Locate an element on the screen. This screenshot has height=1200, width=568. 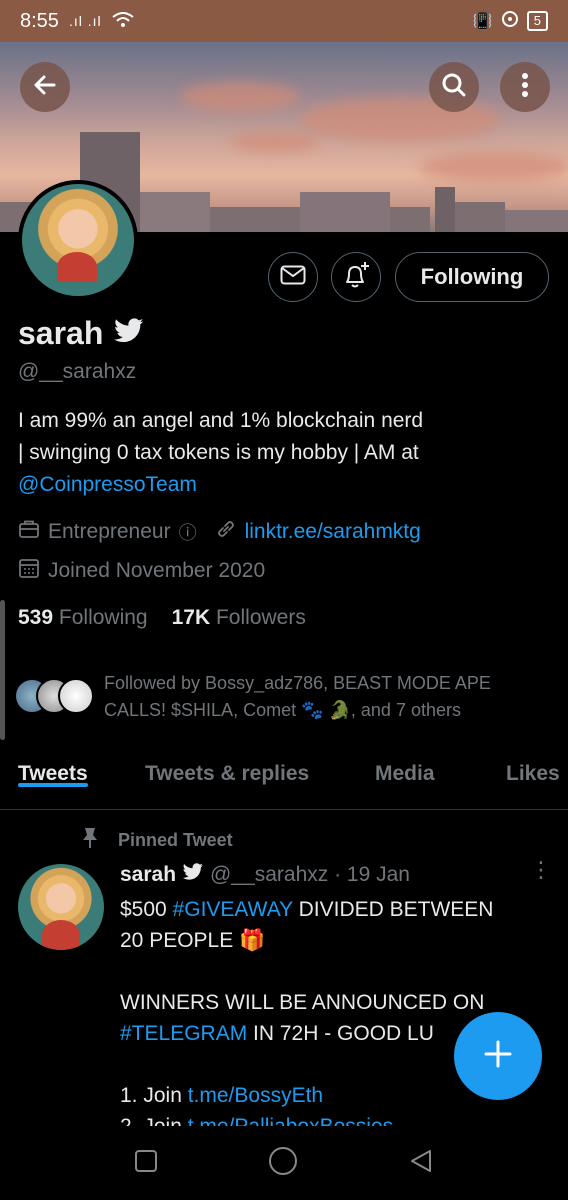
home-button is located at coordinates (283, 1163).